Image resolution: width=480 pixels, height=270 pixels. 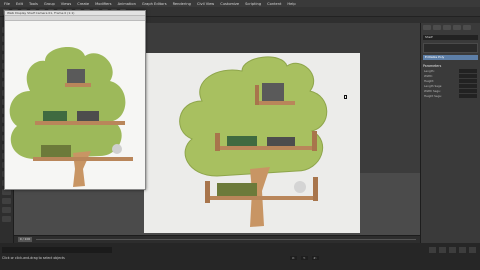 I want to click on timeline-track, so click(x=226, y=240).